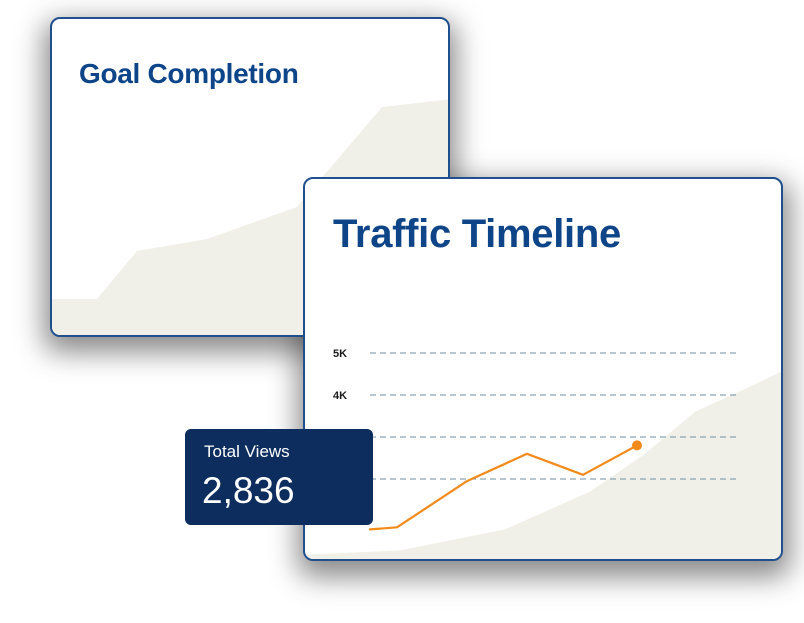 The image size is (804, 623). Describe the element at coordinates (189, 73) in the screenshot. I see `goal-completion-title: Goal Completion` at that location.